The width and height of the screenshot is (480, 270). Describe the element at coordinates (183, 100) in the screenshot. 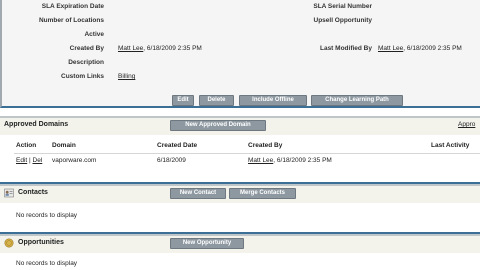

I see `edit-button: Edit` at that location.